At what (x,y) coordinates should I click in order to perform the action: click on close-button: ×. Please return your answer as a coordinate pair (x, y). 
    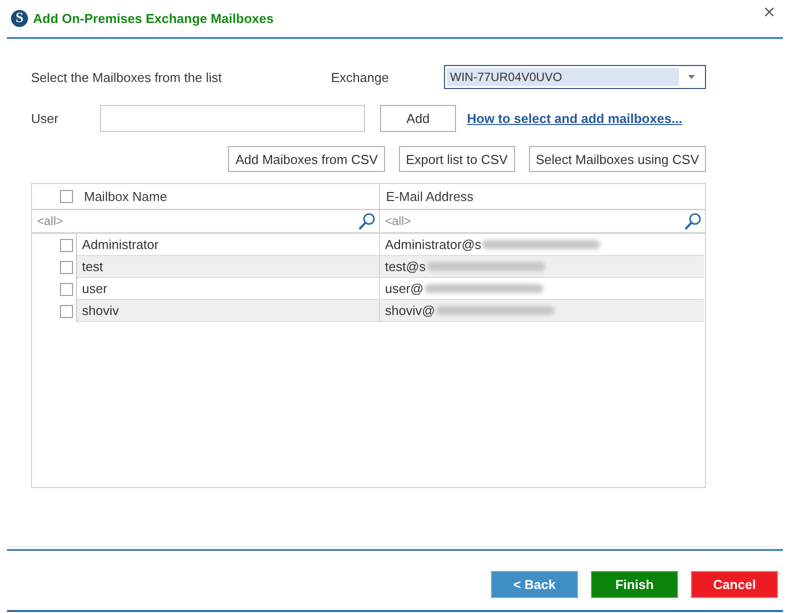
    Looking at the image, I should click on (769, 12).